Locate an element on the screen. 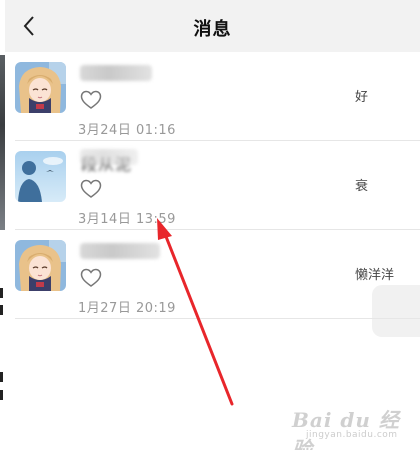  username-redaction is located at coordinates (109, 157).